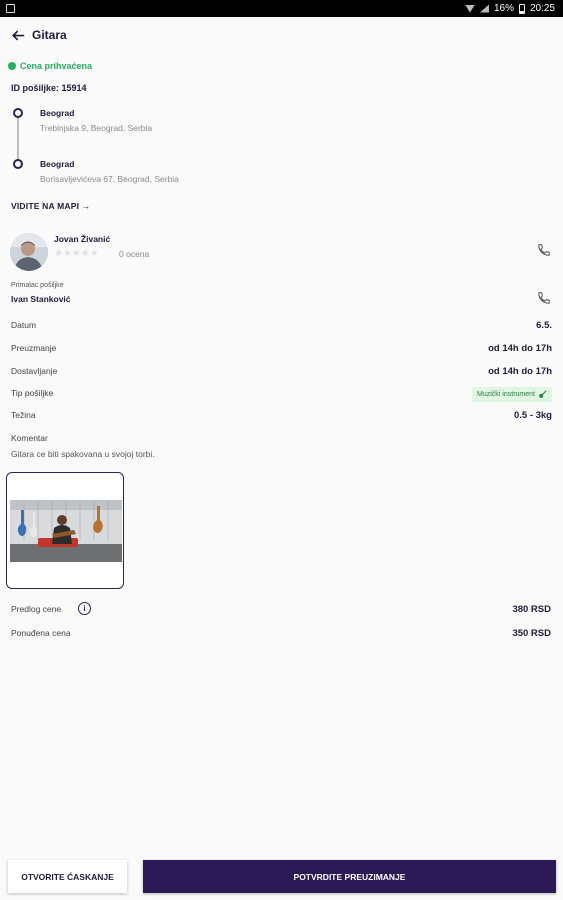  What do you see at coordinates (543, 394) in the screenshot?
I see `guitar-icon` at bounding box center [543, 394].